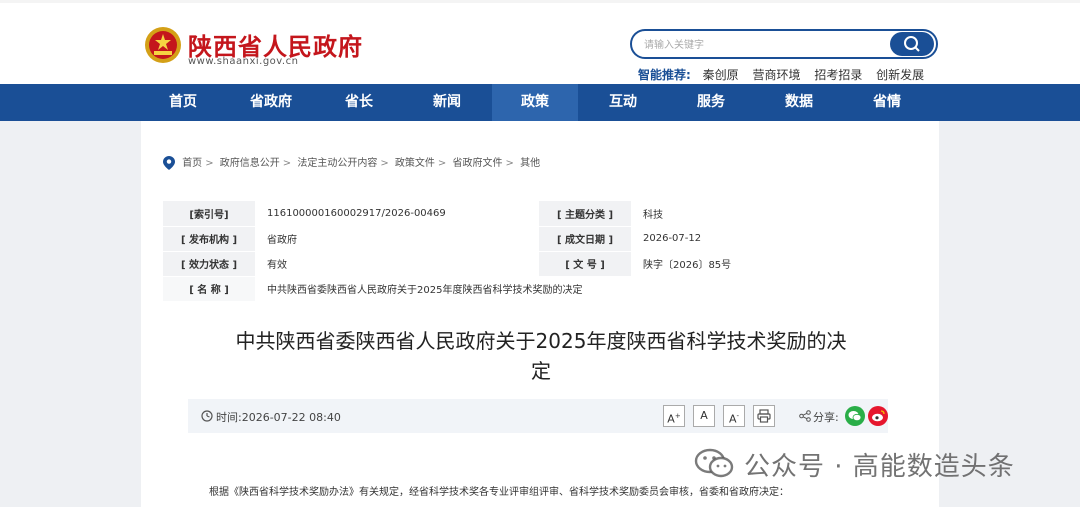  Describe the element at coordinates (879, 467) in the screenshot. I see `watermark-text: 公众号 · 高能数造头条` at that location.